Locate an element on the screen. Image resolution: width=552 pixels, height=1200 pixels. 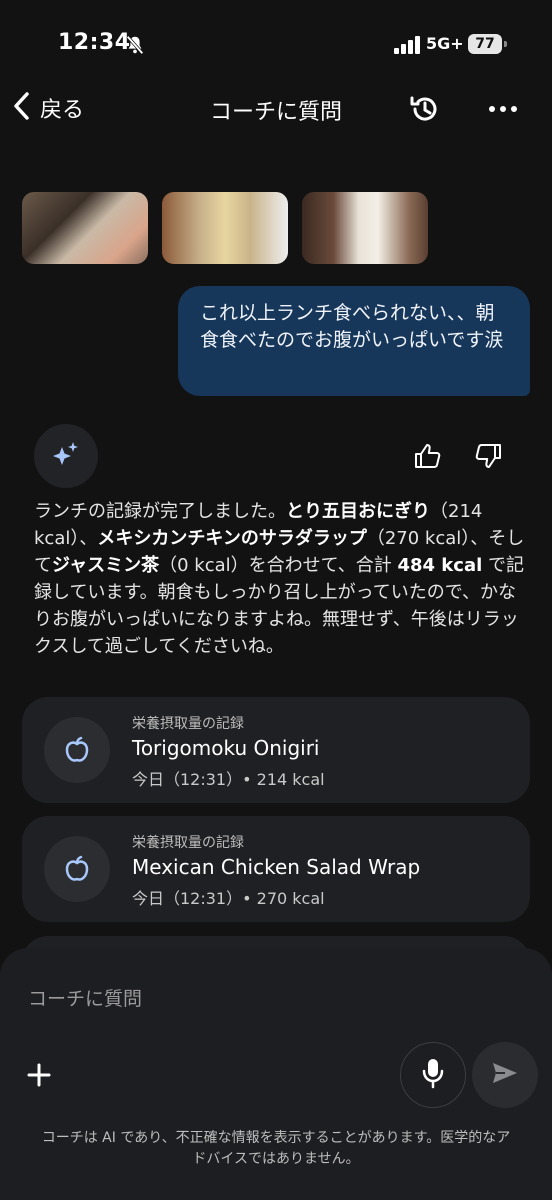
status-bar: 12:34 5G+ 77 is located at coordinates (276, 45).